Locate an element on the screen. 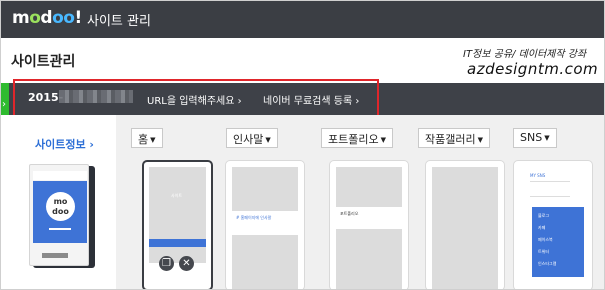  chevron-right-icon: › is located at coordinates (4, 104).